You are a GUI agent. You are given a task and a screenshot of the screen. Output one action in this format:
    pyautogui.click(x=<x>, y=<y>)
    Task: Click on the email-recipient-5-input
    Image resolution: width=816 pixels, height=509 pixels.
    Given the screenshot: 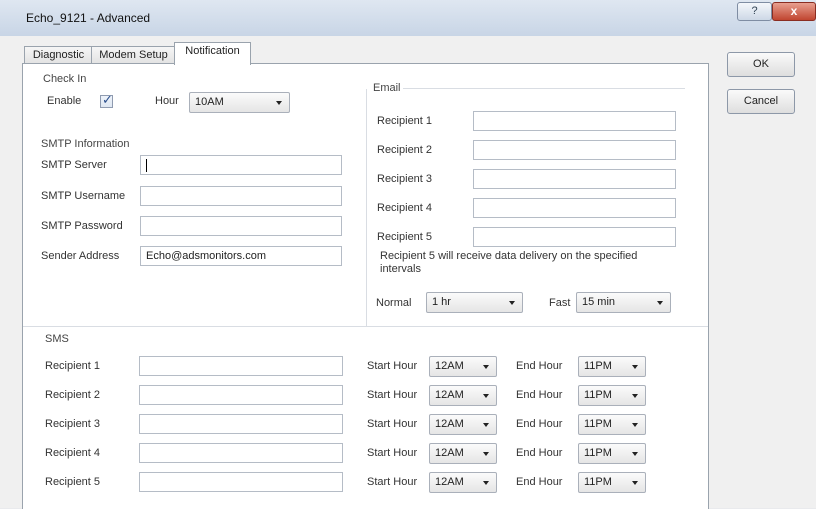 What is the action you would take?
    pyautogui.click(x=574, y=237)
    